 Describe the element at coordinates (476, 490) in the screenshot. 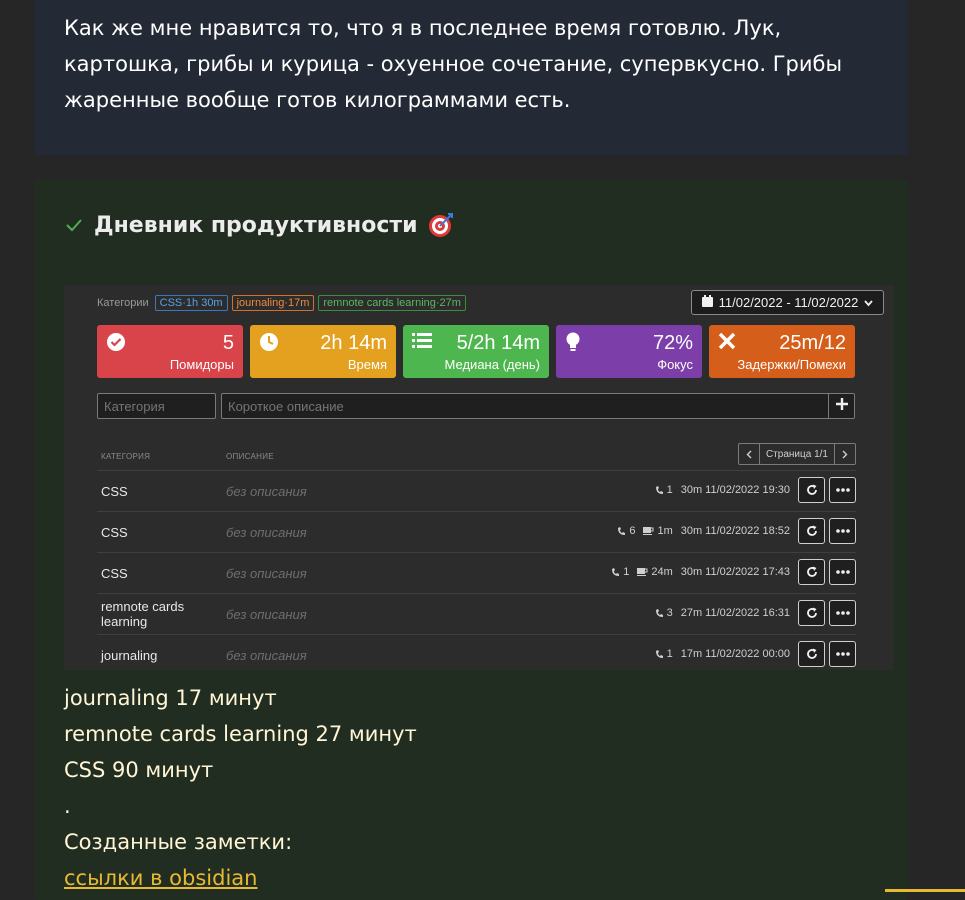

I see `table-row: CSS без описания 1 30m 11/02/2022 19:30` at that location.